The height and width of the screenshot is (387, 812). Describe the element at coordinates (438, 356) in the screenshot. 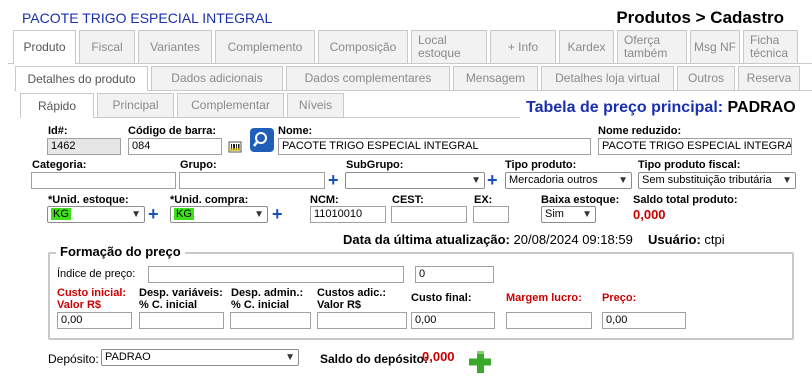

I see `deposit-balance-value: 0,000` at that location.